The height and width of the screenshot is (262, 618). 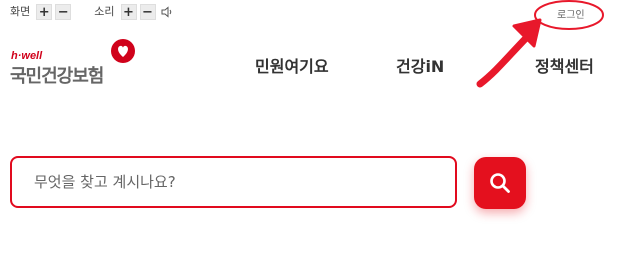 I want to click on logo-text: 국민건강보험, so click(x=57, y=76).